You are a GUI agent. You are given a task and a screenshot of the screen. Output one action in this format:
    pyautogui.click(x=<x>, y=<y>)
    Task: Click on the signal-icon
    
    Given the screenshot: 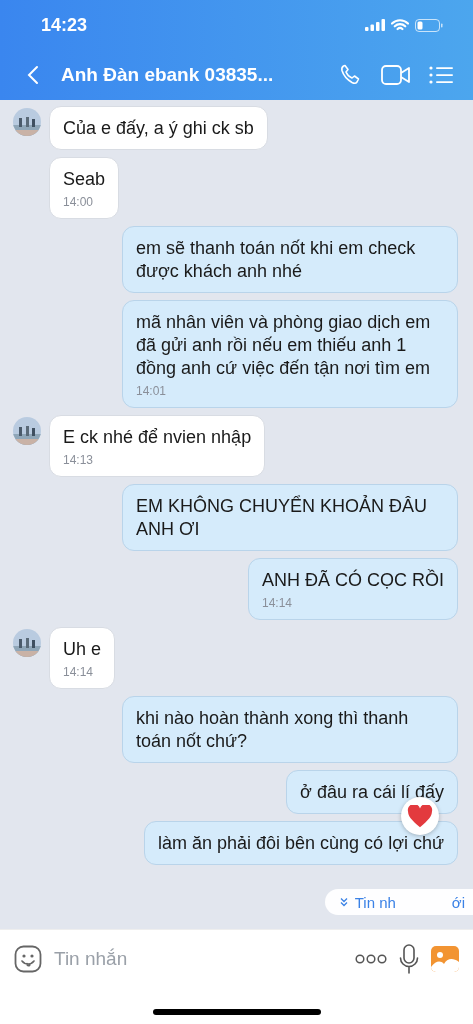 What is the action you would take?
    pyautogui.click(x=375, y=25)
    